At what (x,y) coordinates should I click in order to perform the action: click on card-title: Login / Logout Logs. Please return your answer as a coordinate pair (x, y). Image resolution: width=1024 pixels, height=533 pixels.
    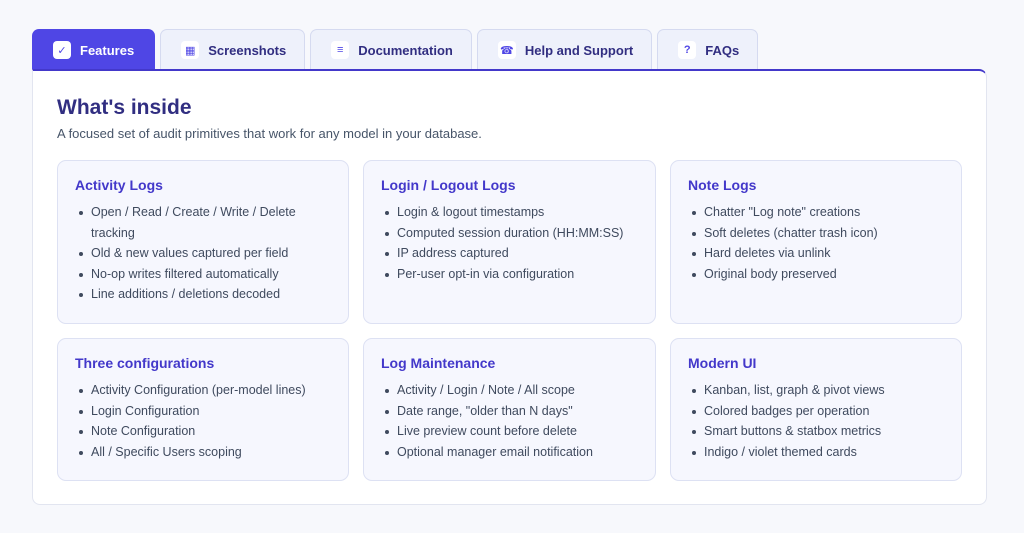
    Looking at the image, I should click on (448, 185).